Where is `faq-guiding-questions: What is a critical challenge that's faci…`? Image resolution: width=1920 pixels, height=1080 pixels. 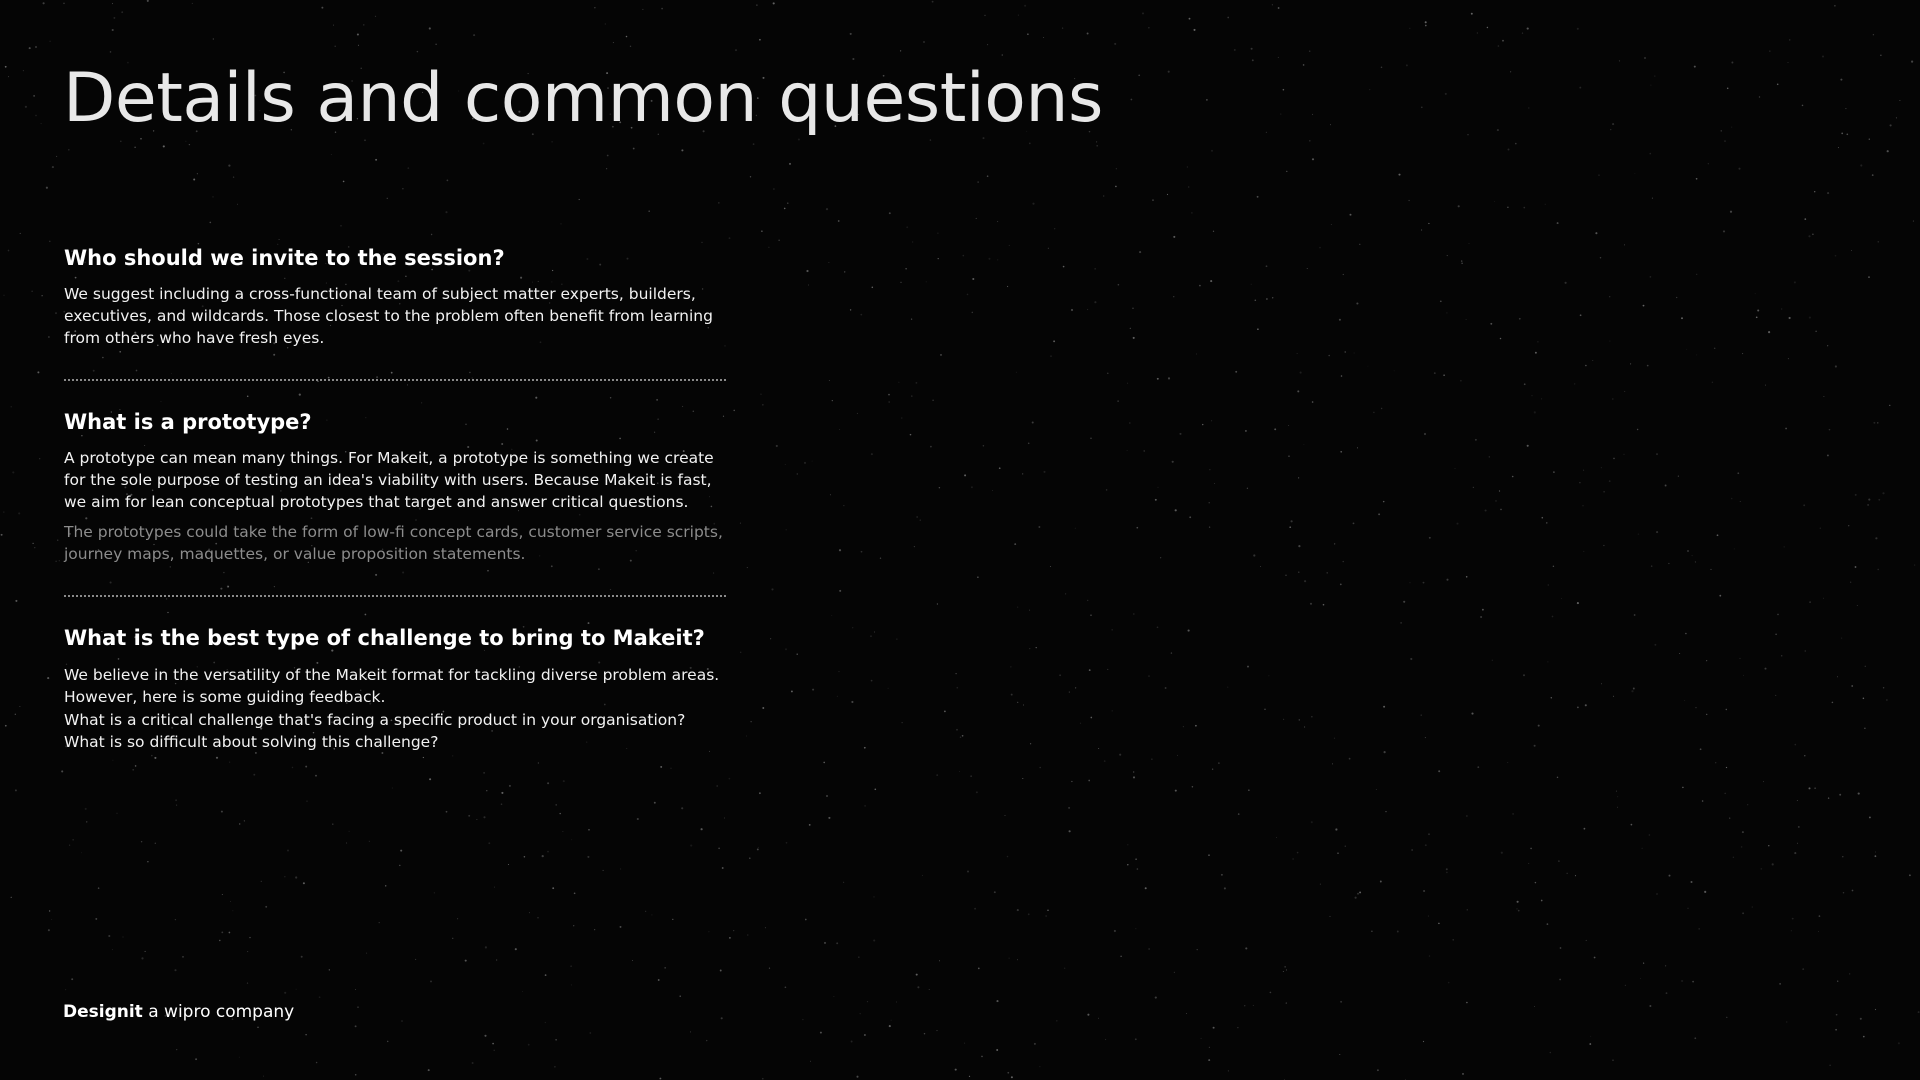
faq-guiding-questions: What is a critical challenge that's faci… is located at coordinates (375, 730).